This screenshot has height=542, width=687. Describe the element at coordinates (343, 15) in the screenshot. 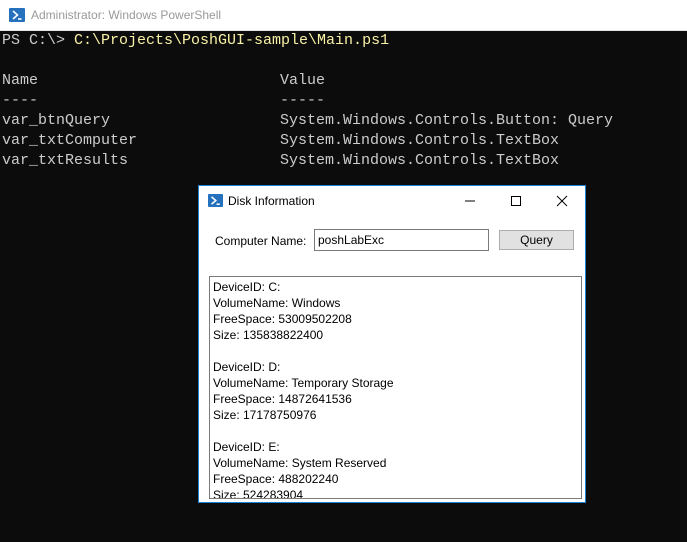

I see `powershell-titlebar: Administrator: Windows PowerShell` at that location.